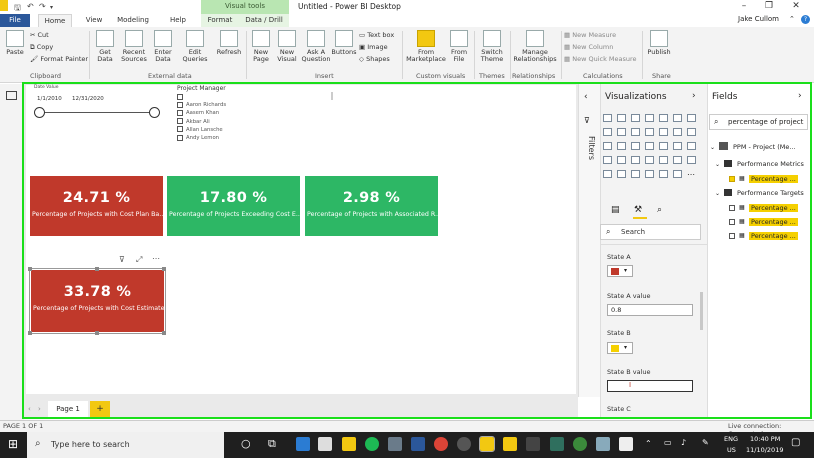 This screenshot has height=458, width=814. I want to click on date-slicer-end: 12/31/2020, so click(88, 99).